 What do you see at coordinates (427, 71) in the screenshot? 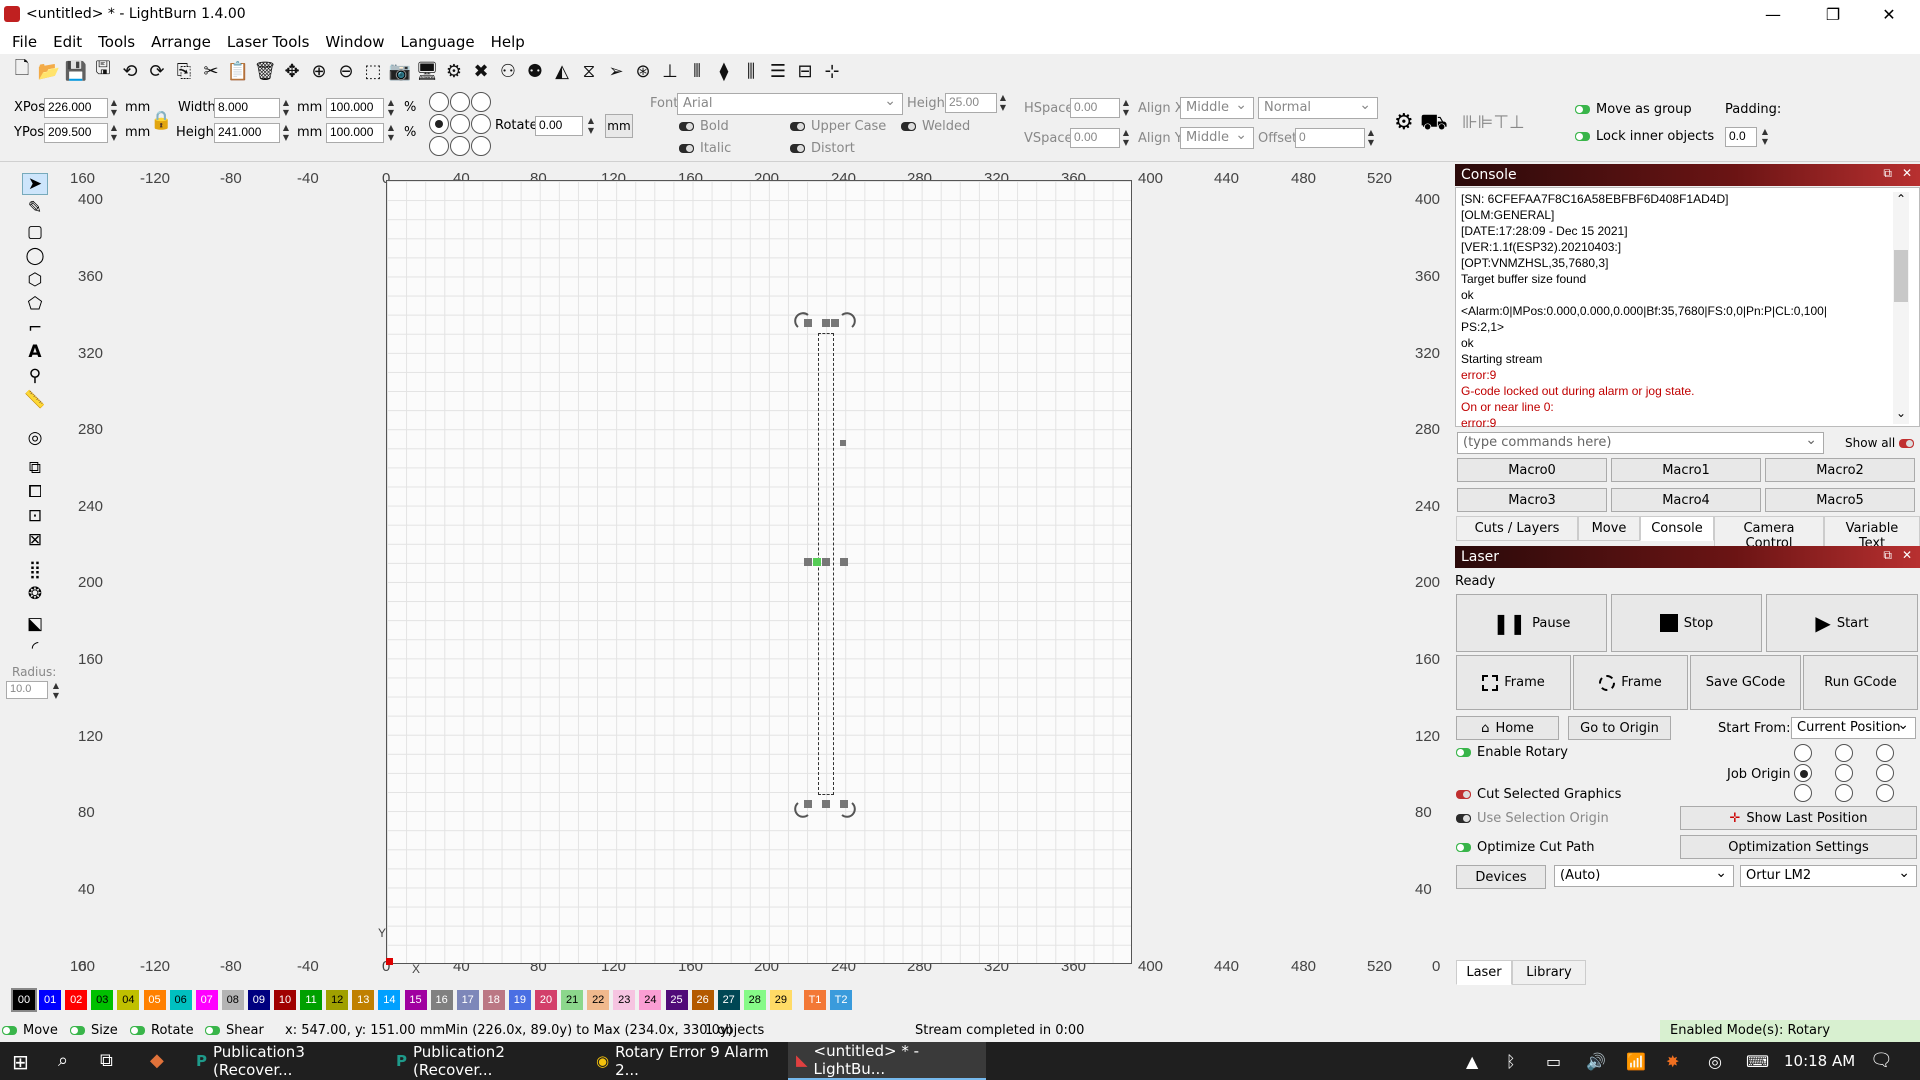
I see `monitor-icon: 🖥` at bounding box center [427, 71].